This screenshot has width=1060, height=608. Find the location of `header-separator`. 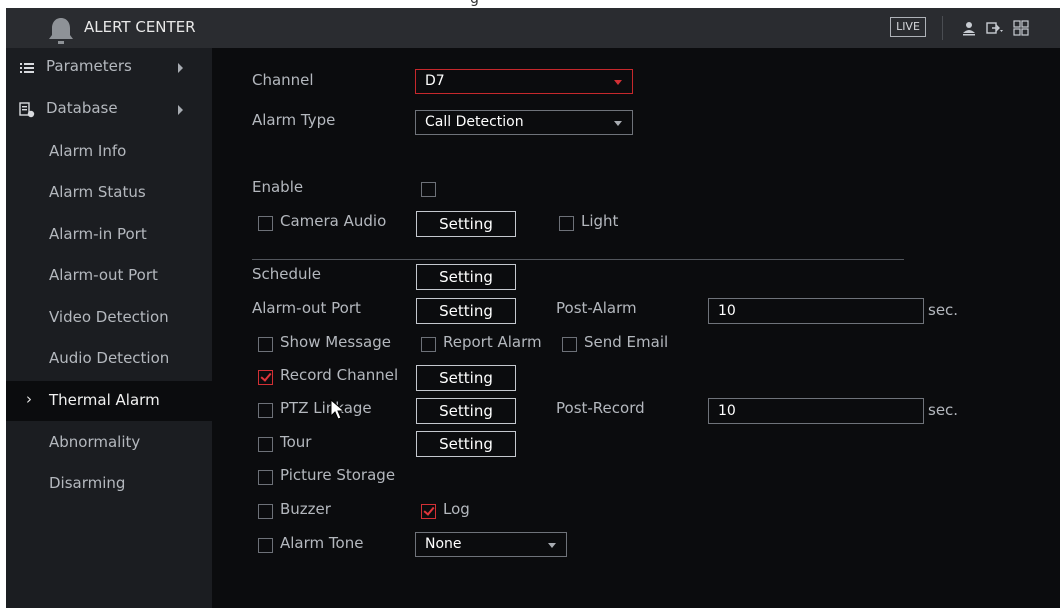

header-separator is located at coordinates (942, 28).